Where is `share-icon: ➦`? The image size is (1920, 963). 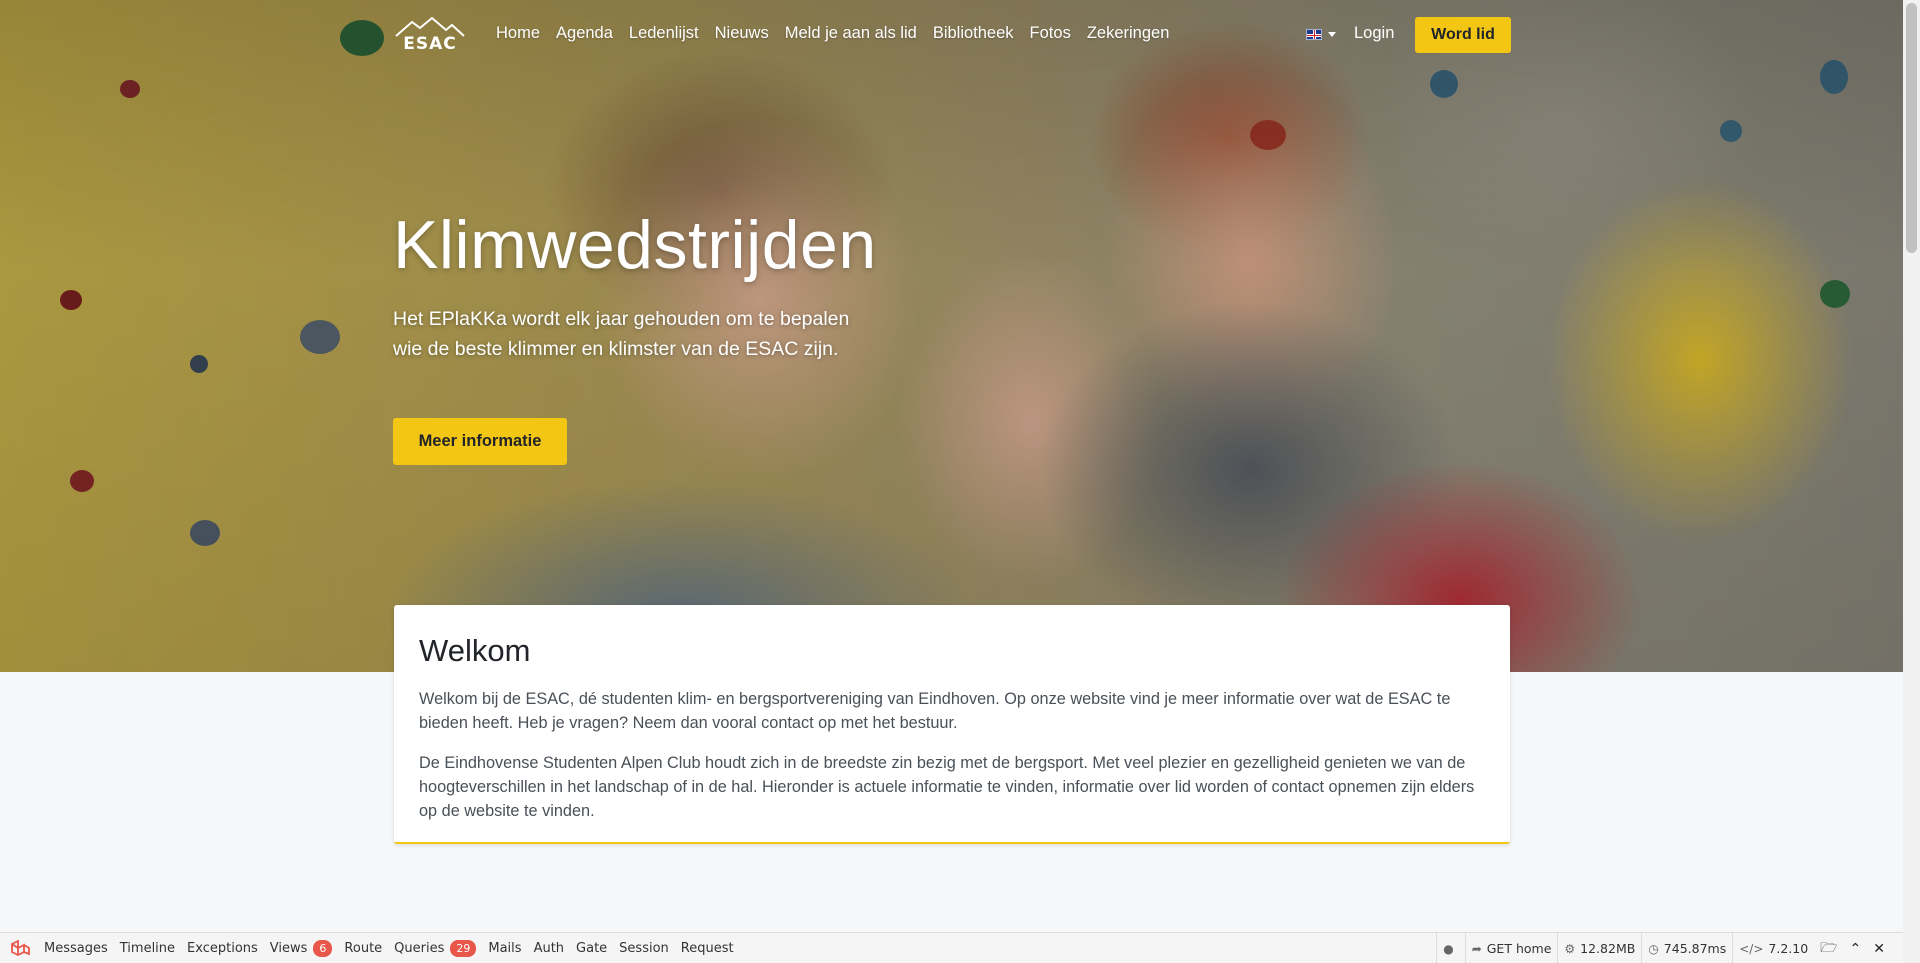 share-icon: ➦ is located at coordinates (1476, 948).